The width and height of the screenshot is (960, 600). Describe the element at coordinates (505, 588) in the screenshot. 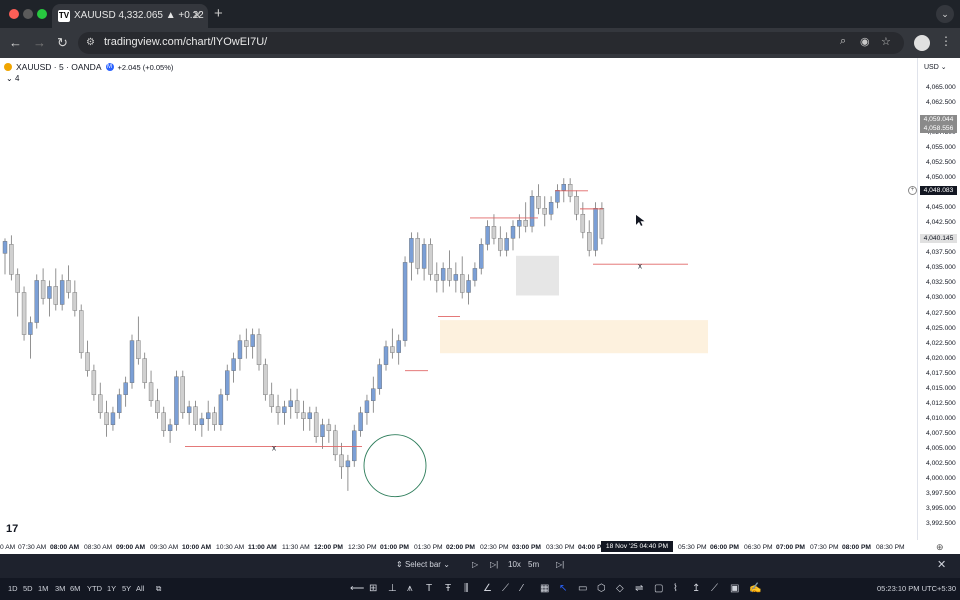

I see `ruler-icon: ⟋` at that location.